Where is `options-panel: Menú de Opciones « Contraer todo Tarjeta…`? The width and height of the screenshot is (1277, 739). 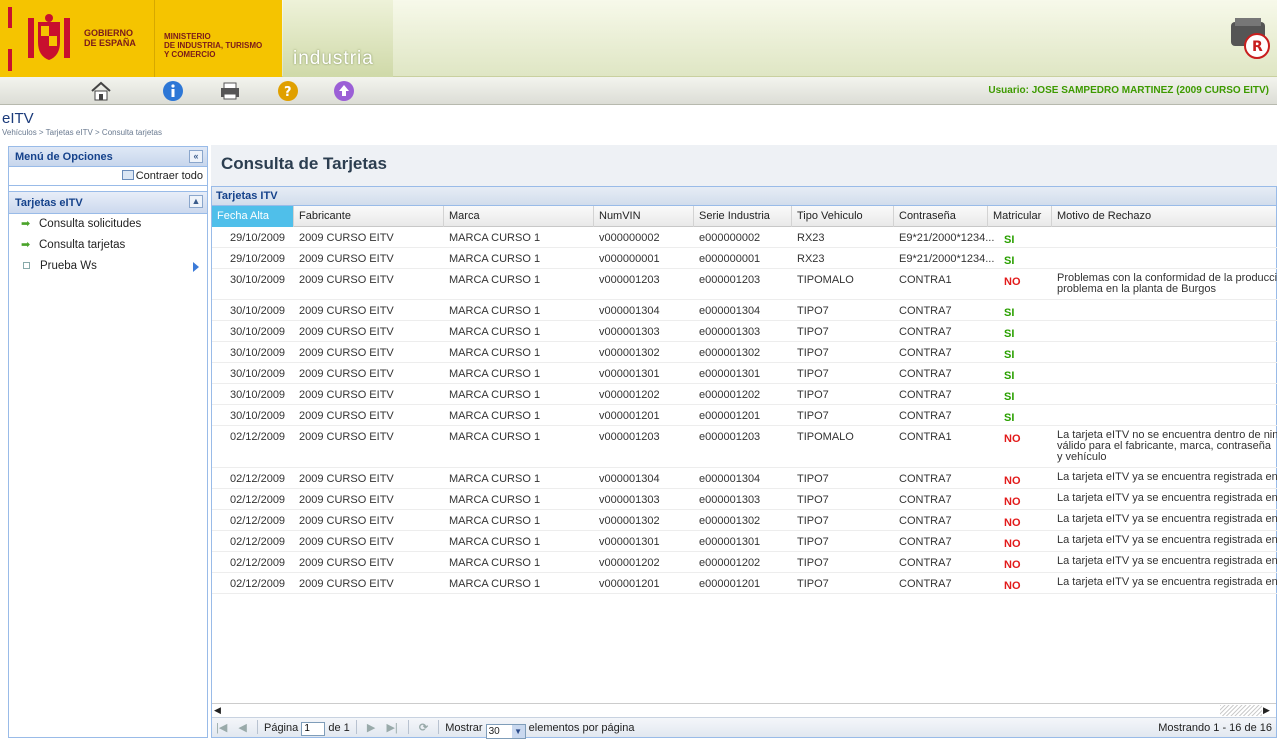
options-panel: Menú de Opciones « Contraer todo Tarjeta… is located at coordinates (108, 442).